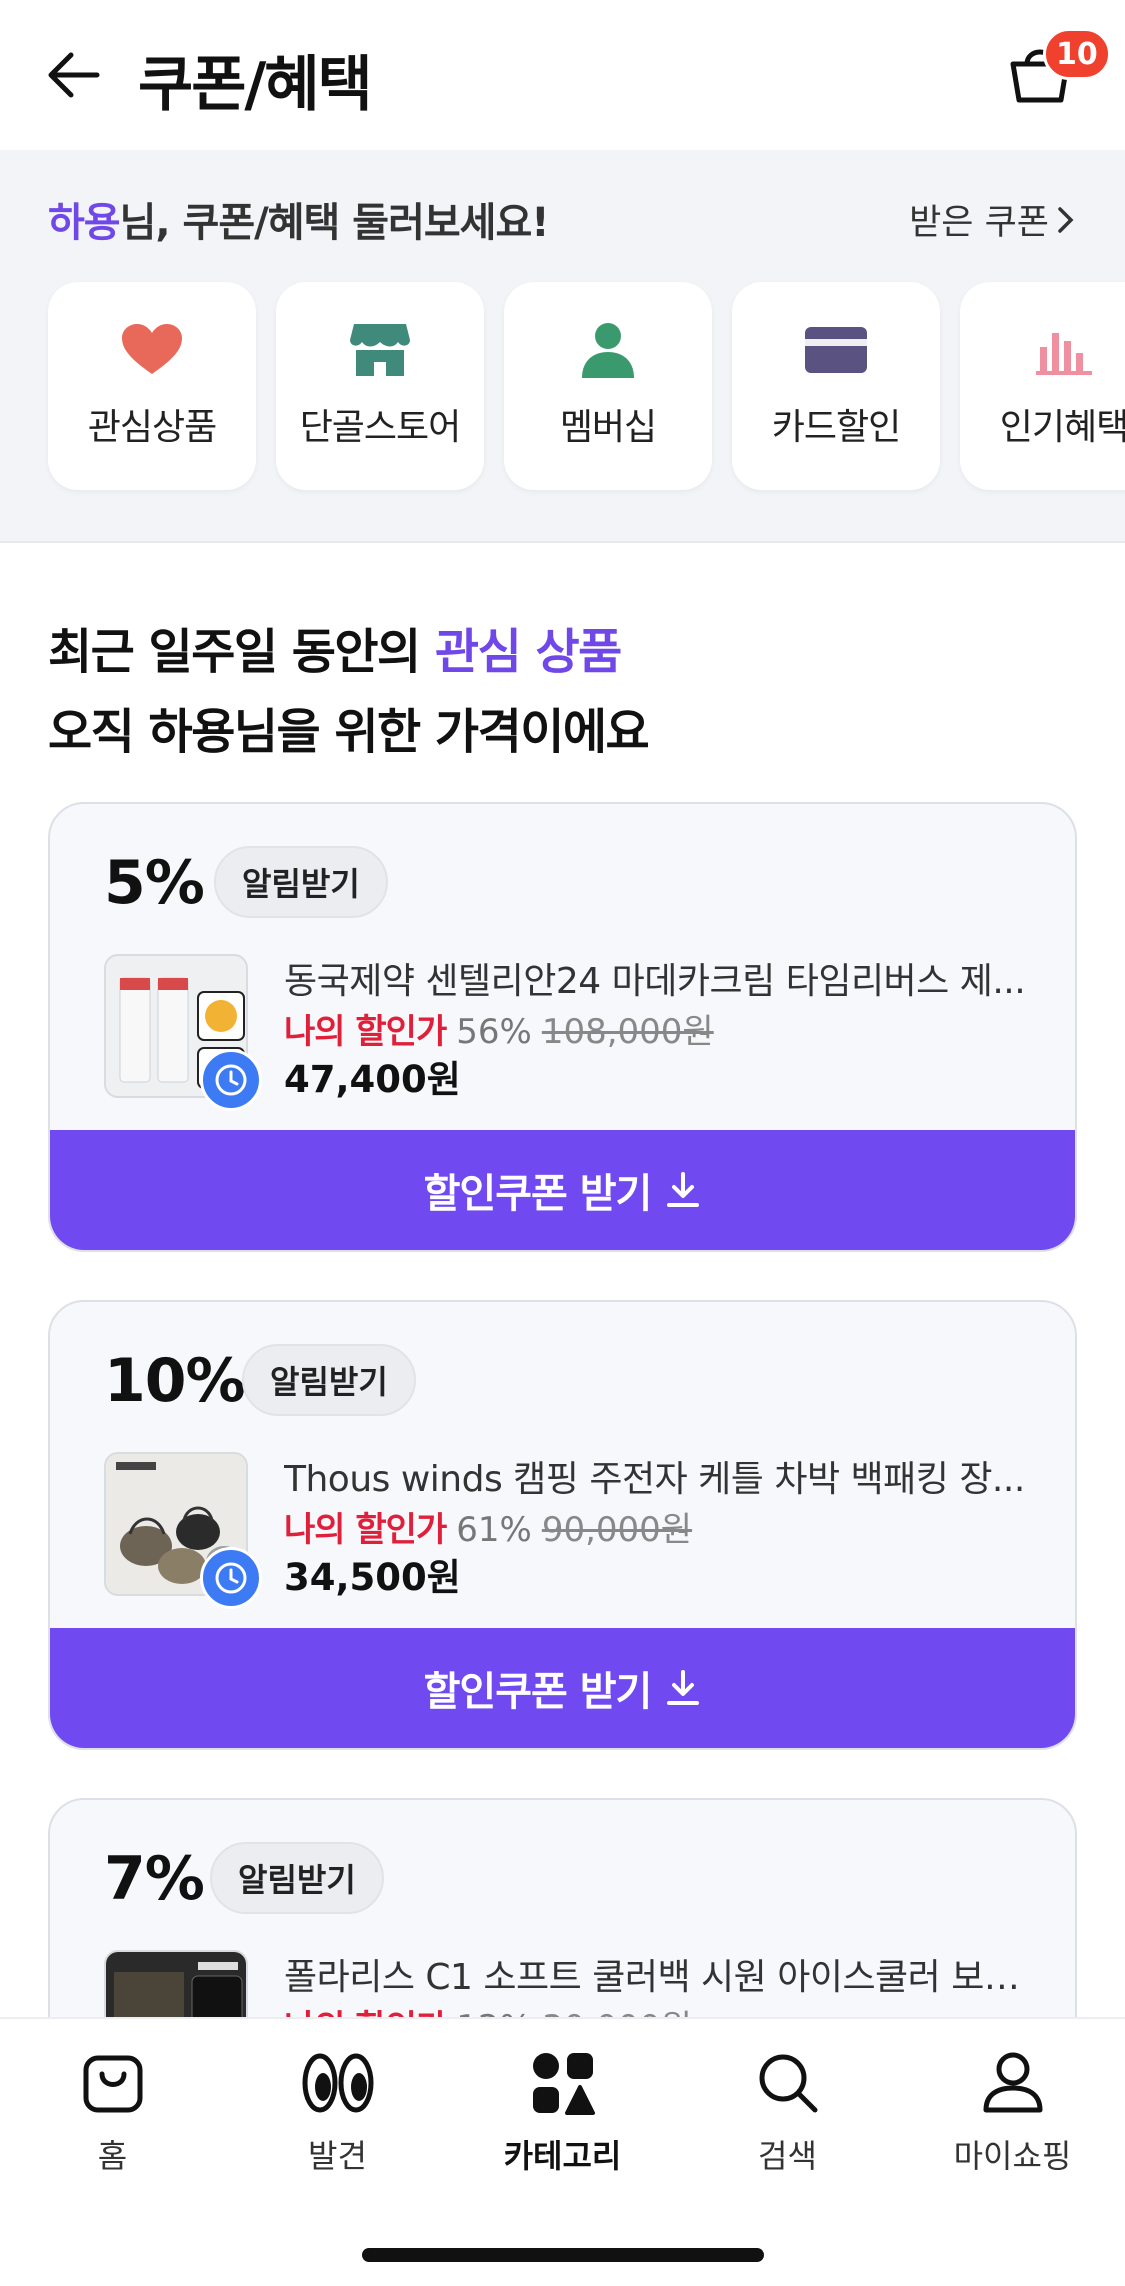  I want to click on home-indicator, so click(563, 2255).